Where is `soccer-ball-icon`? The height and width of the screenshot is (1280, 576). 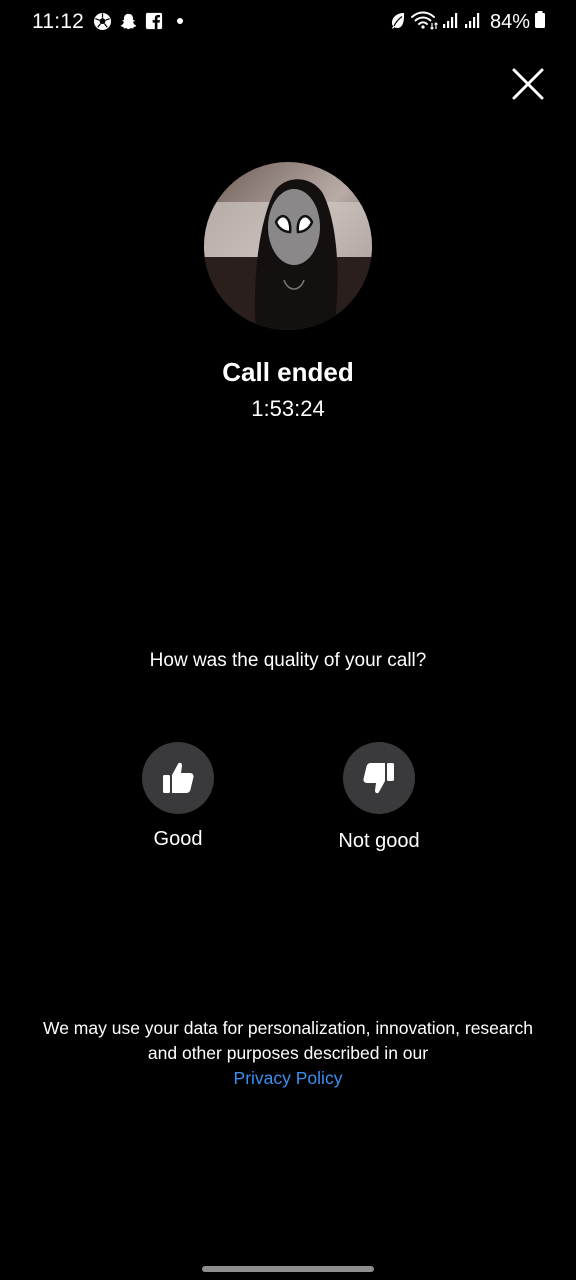
soccer-ball-icon is located at coordinates (102, 21).